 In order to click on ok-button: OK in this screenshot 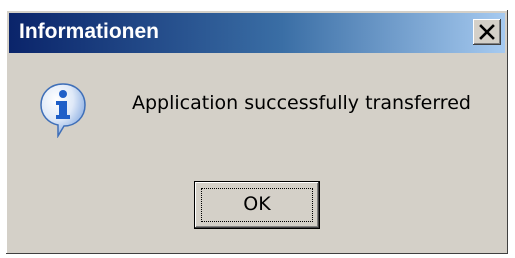, I will do `click(257, 205)`.